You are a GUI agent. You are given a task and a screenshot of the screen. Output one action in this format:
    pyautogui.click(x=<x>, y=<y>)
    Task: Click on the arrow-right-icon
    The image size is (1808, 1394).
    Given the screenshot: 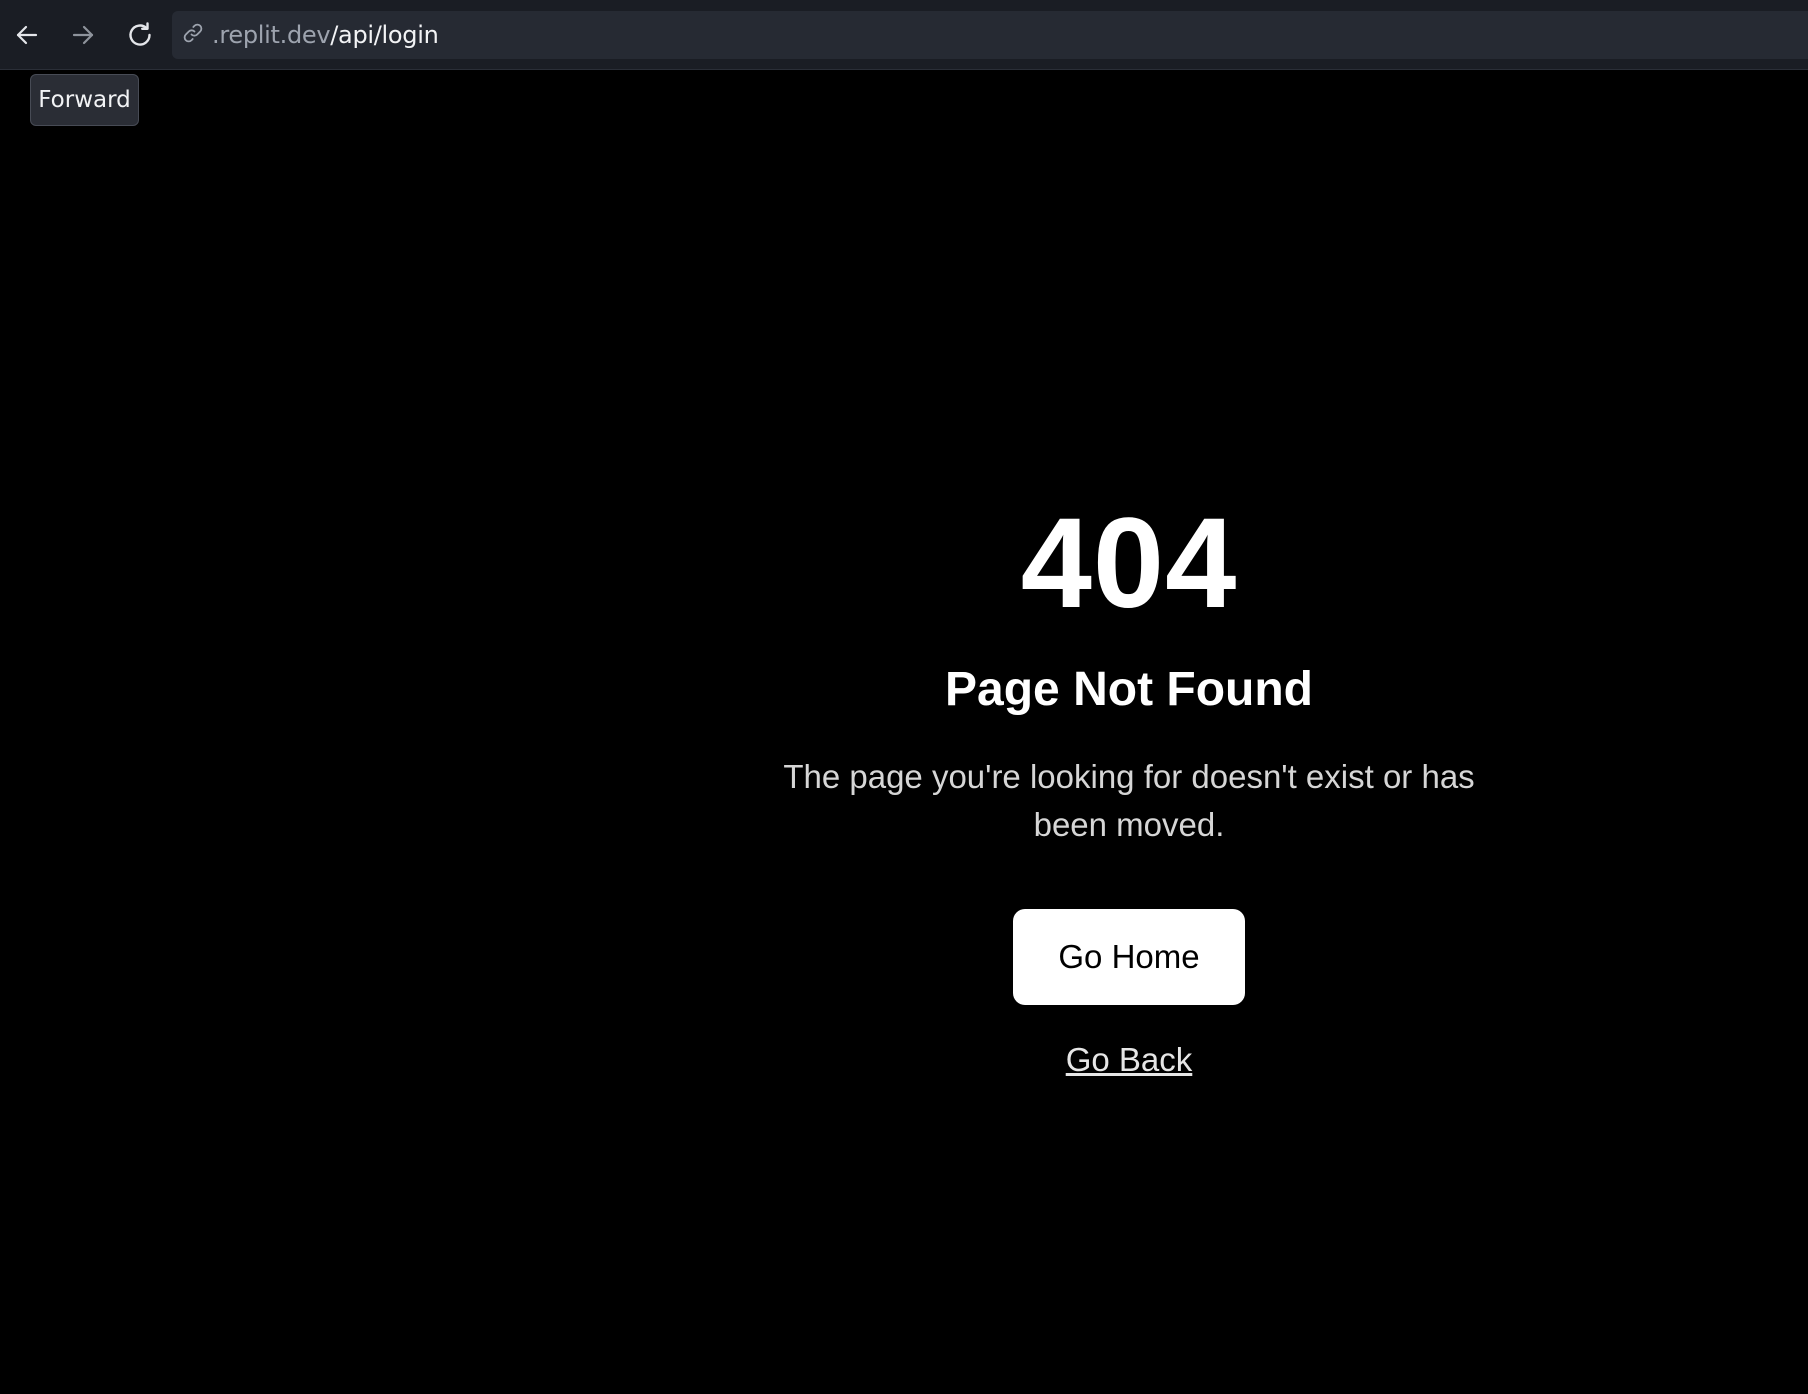 What is the action you would take?
    pyautogui.click(x=83, y=35)
    